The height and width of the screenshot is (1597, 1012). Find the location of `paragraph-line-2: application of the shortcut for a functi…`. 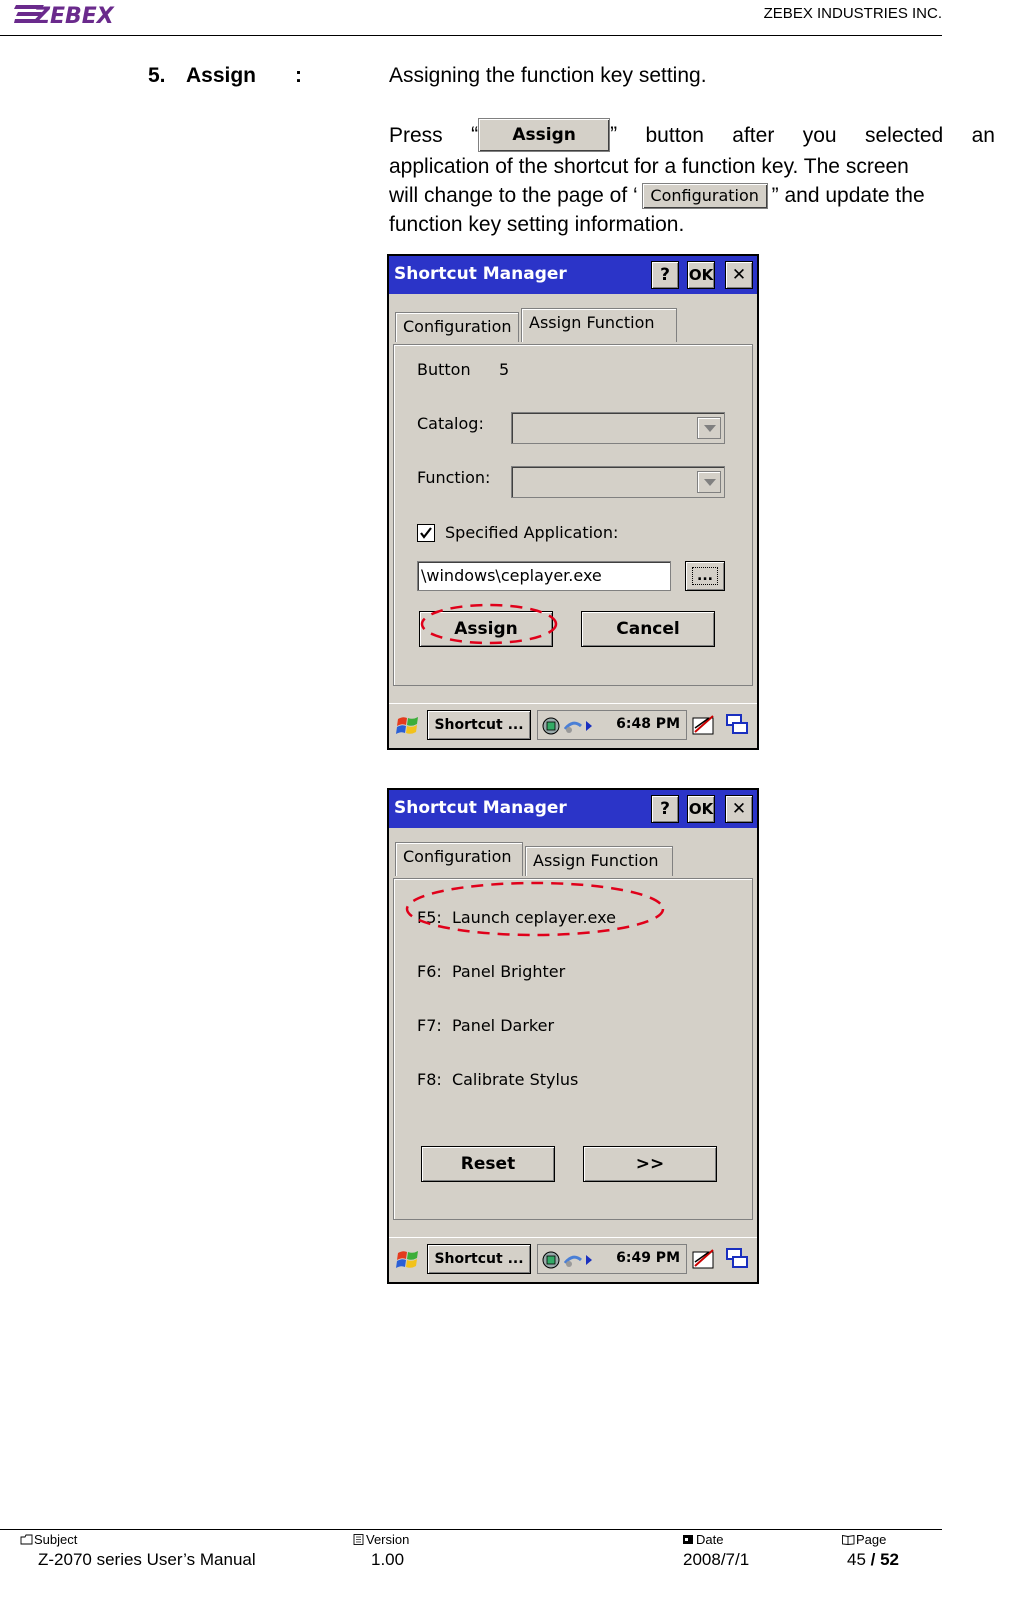

paragraph-line-2: application of the shortcut for a functi… is located at coordinates (649, 166).